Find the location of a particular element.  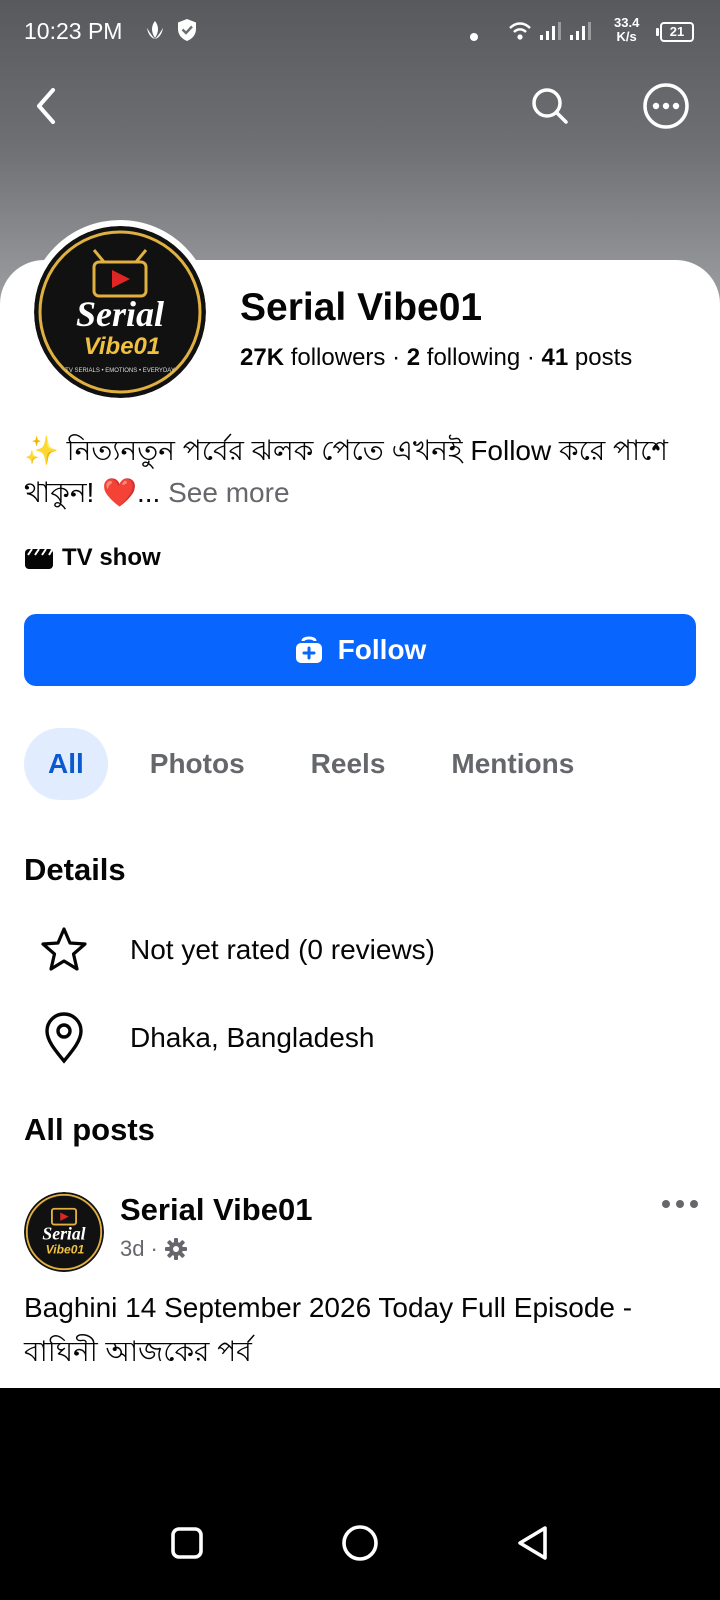

post-time: 3d is located at coordinates (132, 1249).